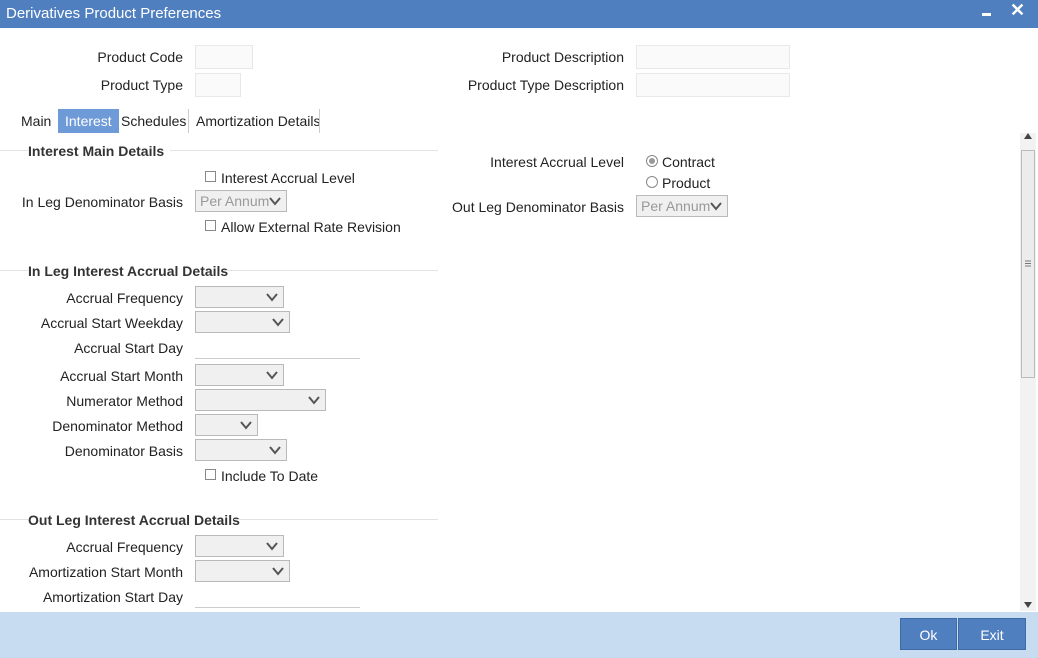 Image resolution: width=1038 pixels, height=658 pixels. What do you see at coordinates (242, 571) in the screenshot?
I see `amortization-start-month-select` at bounding box center [242, 571].